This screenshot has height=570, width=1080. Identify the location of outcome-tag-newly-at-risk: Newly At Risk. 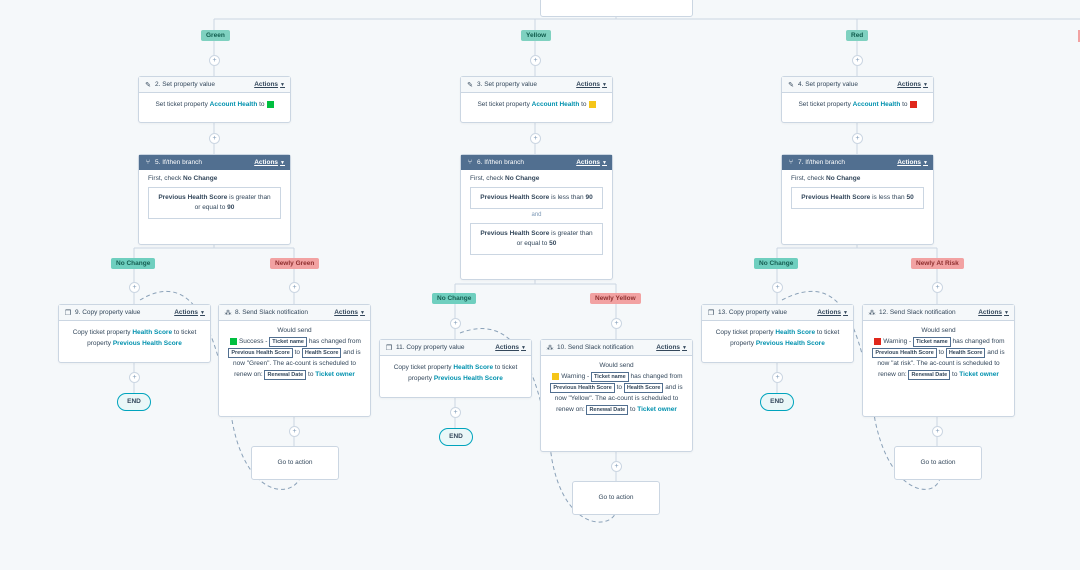
(937, 263).